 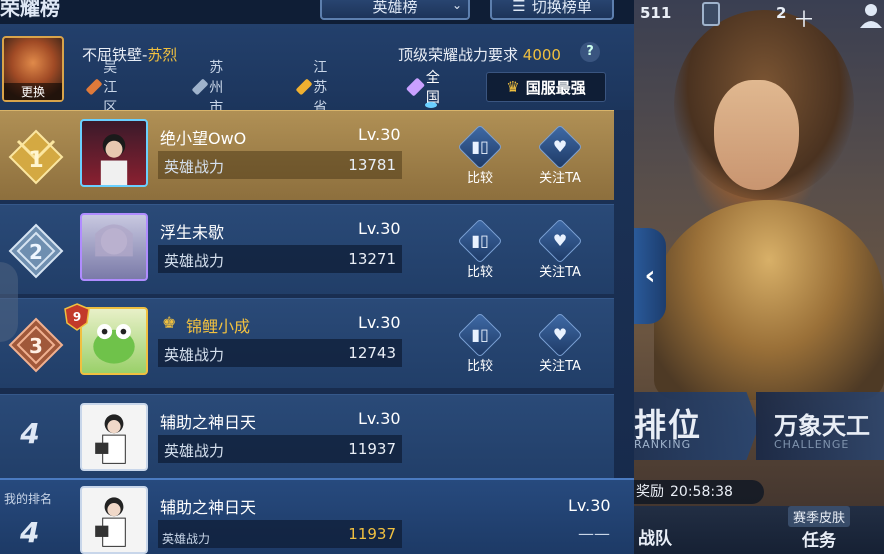 I want to click on power-value: 13271, so click(x=372, y=259).